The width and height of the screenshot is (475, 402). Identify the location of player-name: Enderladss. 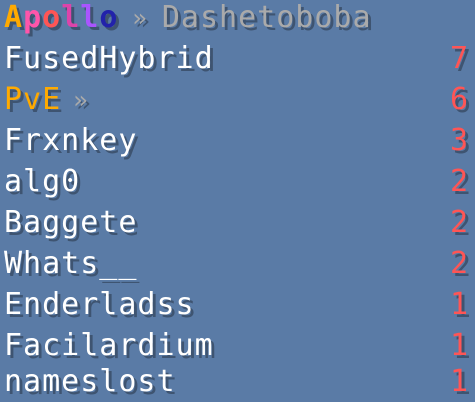
(99, 304).